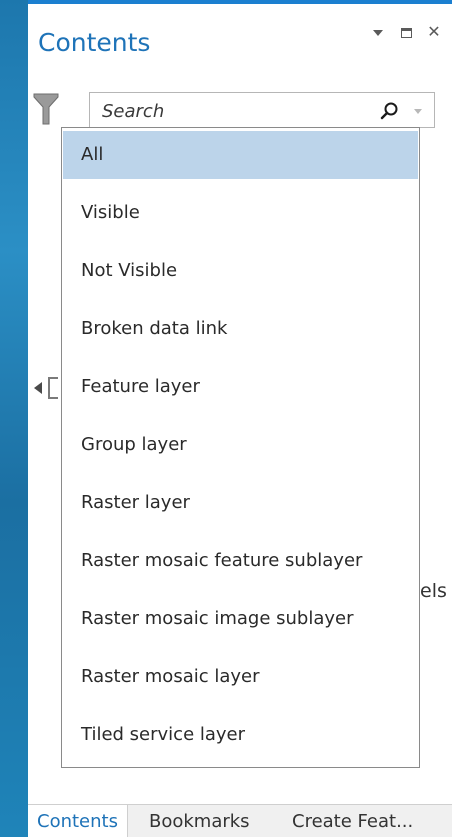 The width and height of the screenshot is (452, 837). Describe the element at coordinates (240, 271) in the screenshot. I see `dropdown-option-not-visible: Not Visible` at that location.